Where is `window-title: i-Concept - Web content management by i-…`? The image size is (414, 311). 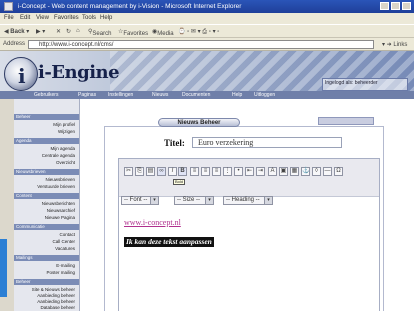 window-title: i-Concept - Web content management by i-… is located at coordinates (130, 6).